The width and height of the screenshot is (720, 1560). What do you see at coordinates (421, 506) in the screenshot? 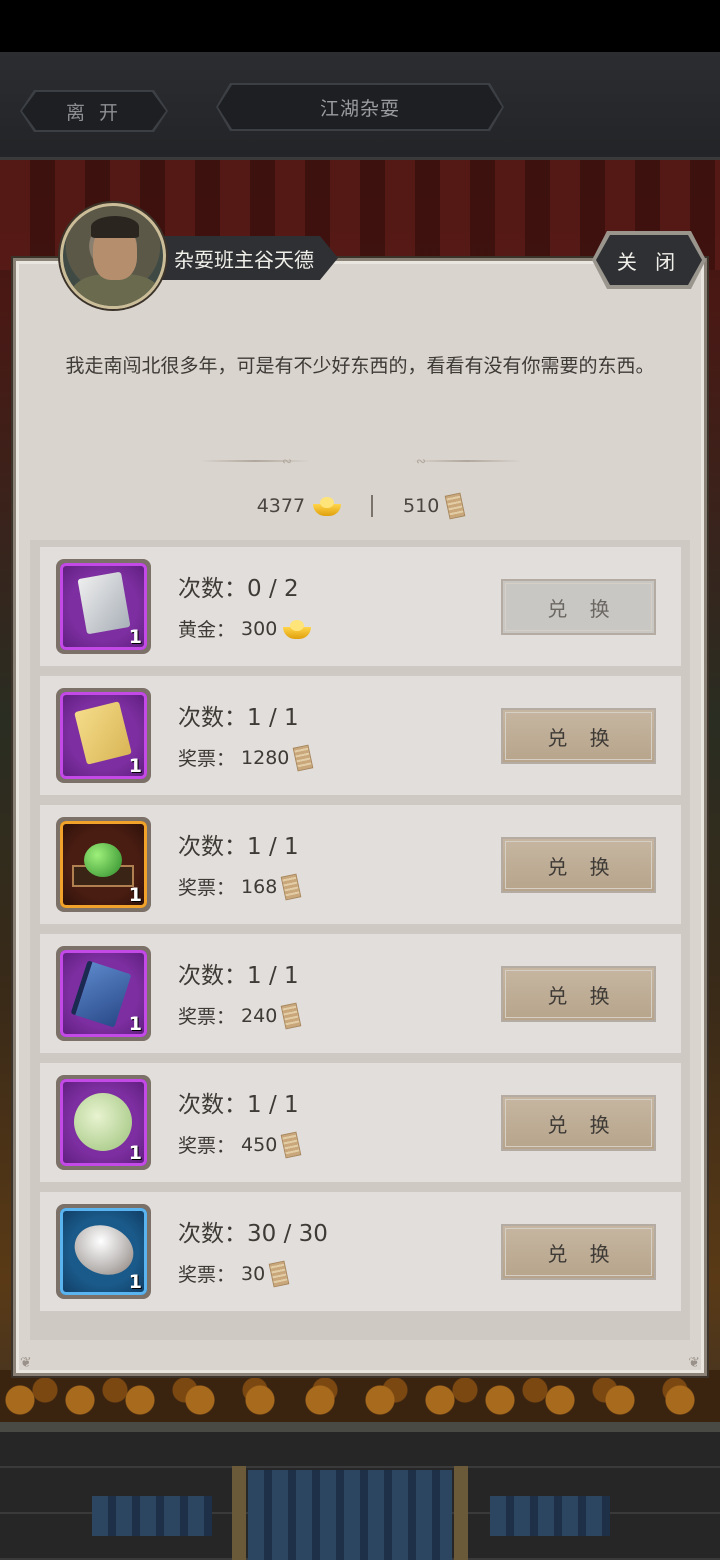
I see `ticket-amount: 510` at bounding box center [421, 506].